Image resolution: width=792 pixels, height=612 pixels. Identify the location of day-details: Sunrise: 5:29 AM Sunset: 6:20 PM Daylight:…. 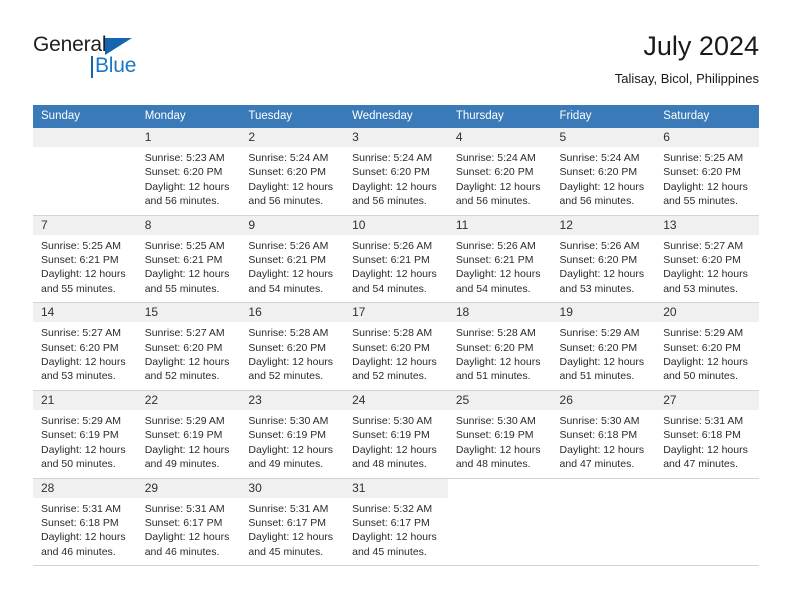
(707, 356).